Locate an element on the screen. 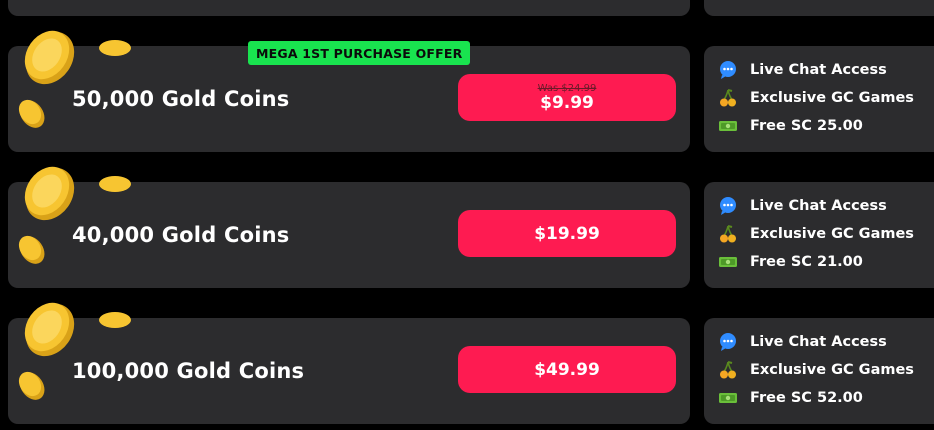  price-label: $19.99 is located at coordinates (567, 233).